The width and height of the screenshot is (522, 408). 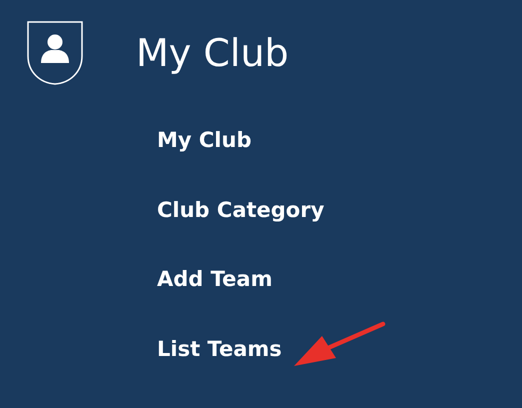 What do you see at coordinates (55, 53) in the screenshot?
I see `shield-user-icon` at bounding box center [55, 53].